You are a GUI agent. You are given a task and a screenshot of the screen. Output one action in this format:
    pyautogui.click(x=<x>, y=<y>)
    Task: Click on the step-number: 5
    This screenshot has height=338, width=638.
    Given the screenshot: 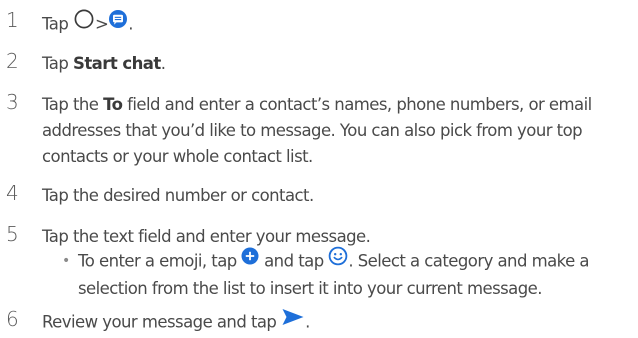 What is the action you would take?
    pyautogui.click(x=12, y=234)
    